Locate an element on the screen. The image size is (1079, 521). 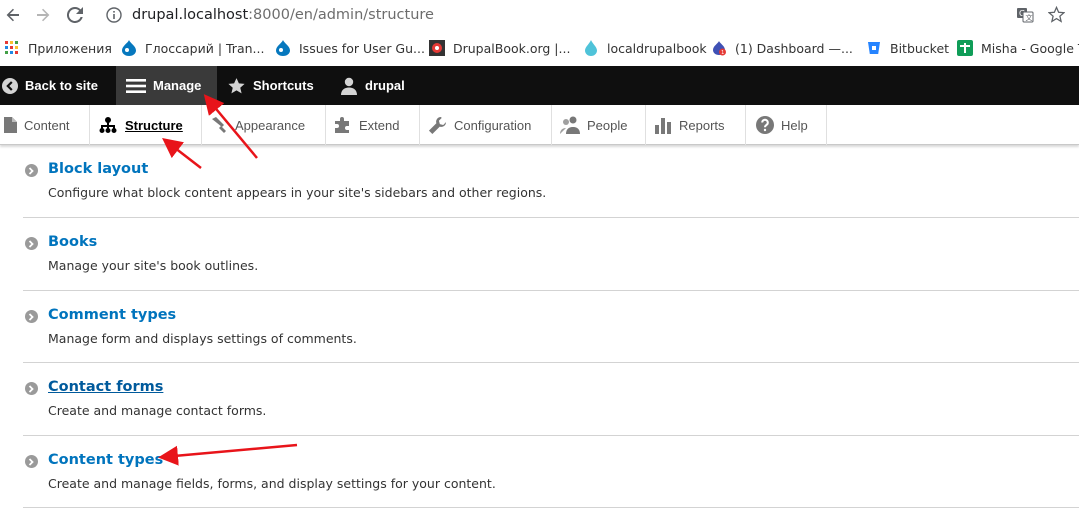
back-circle-icon is located at coordinates (10, 85).